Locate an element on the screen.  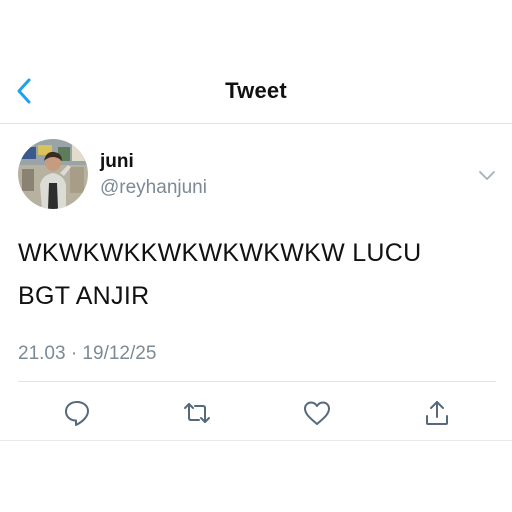
page-title: Tweet is located at coordinates (256, 90).